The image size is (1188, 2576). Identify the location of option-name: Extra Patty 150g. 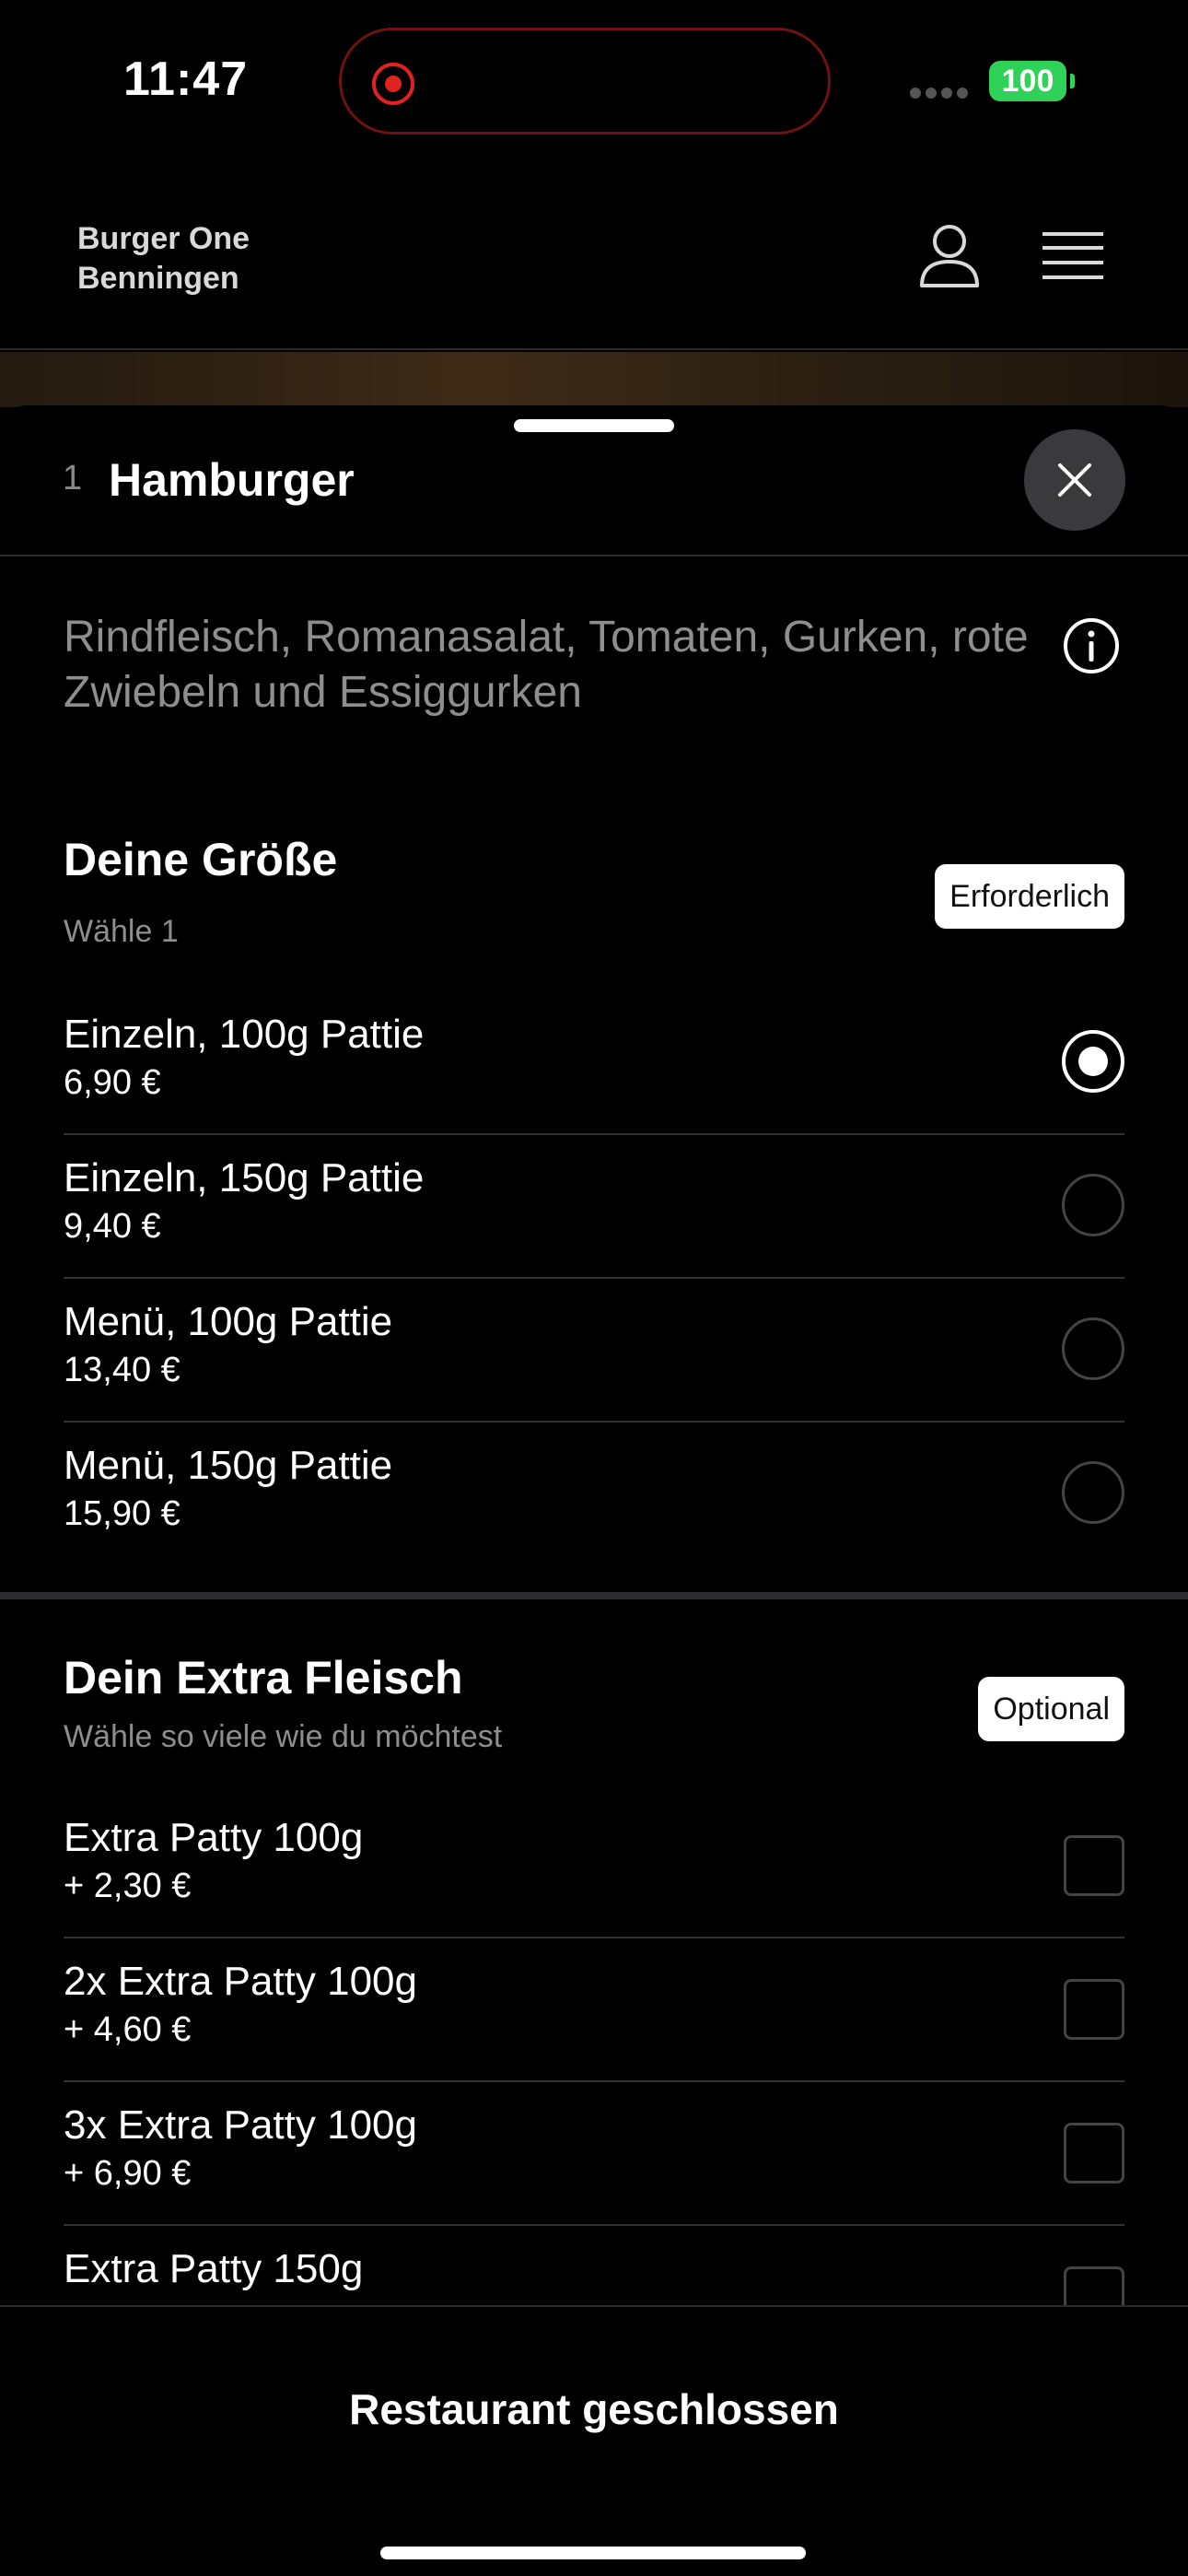
(214, 2268).